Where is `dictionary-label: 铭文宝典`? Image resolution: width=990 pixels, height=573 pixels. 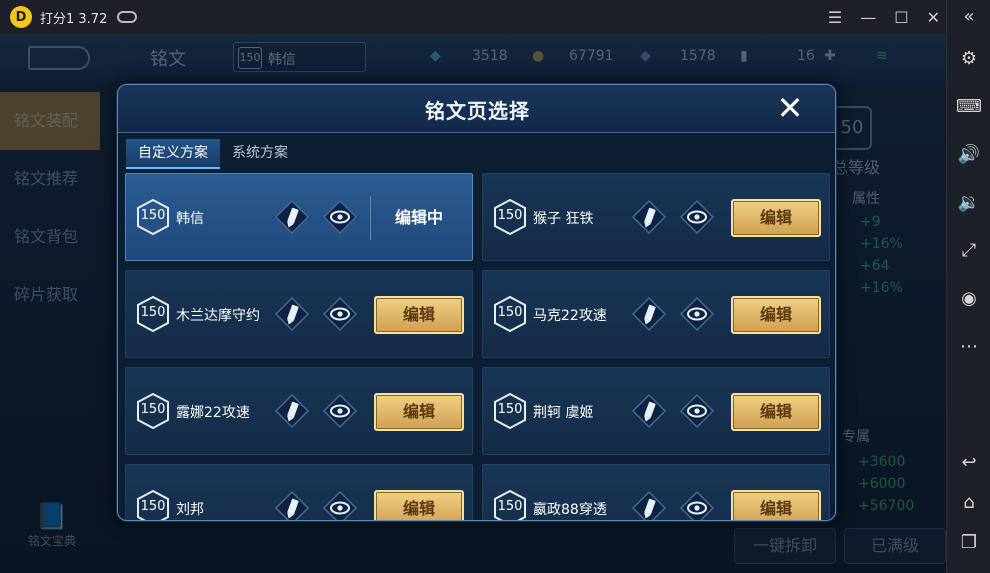
dictionary-label: 铭文宝典 is located at coordinates (51, 541).